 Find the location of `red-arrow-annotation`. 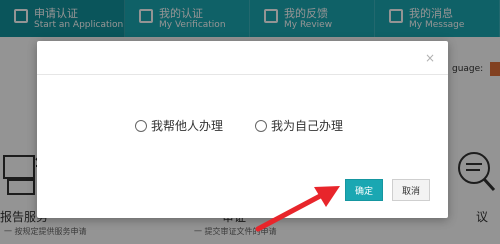

red-arrow-annotation is located at coordinates (297, 209).